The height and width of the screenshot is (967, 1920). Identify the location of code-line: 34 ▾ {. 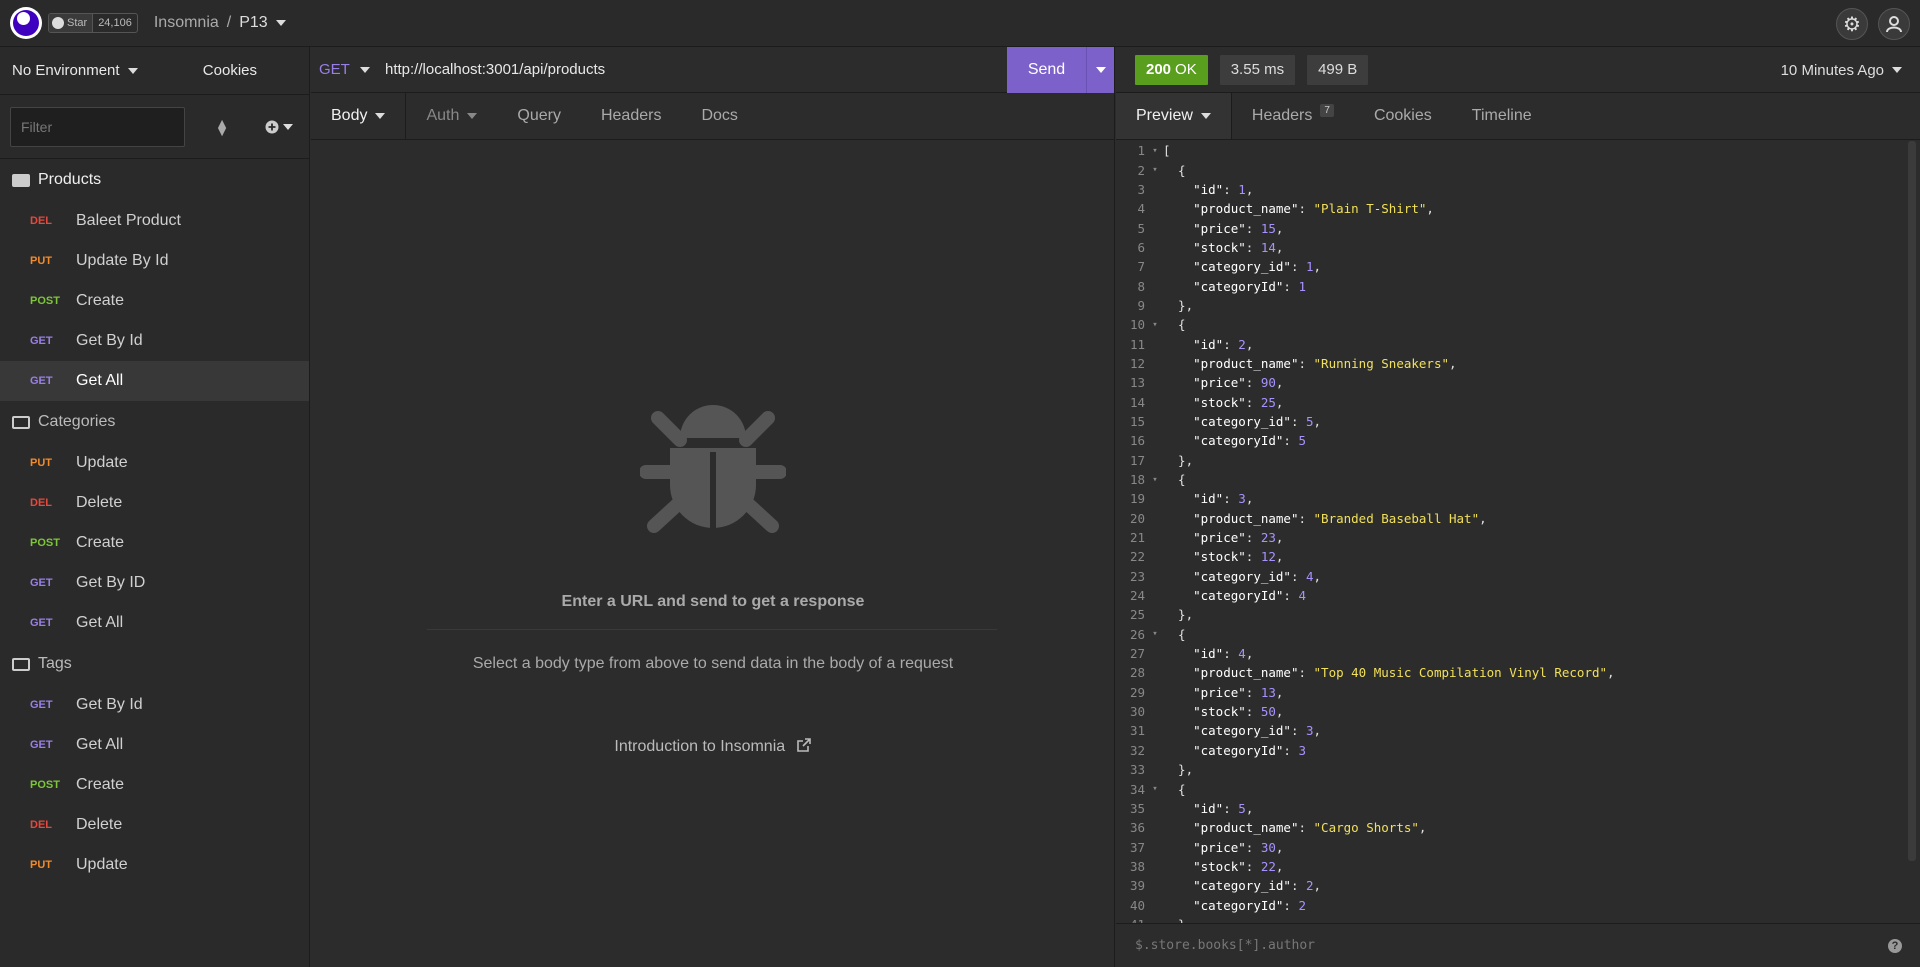
(1157, 789).